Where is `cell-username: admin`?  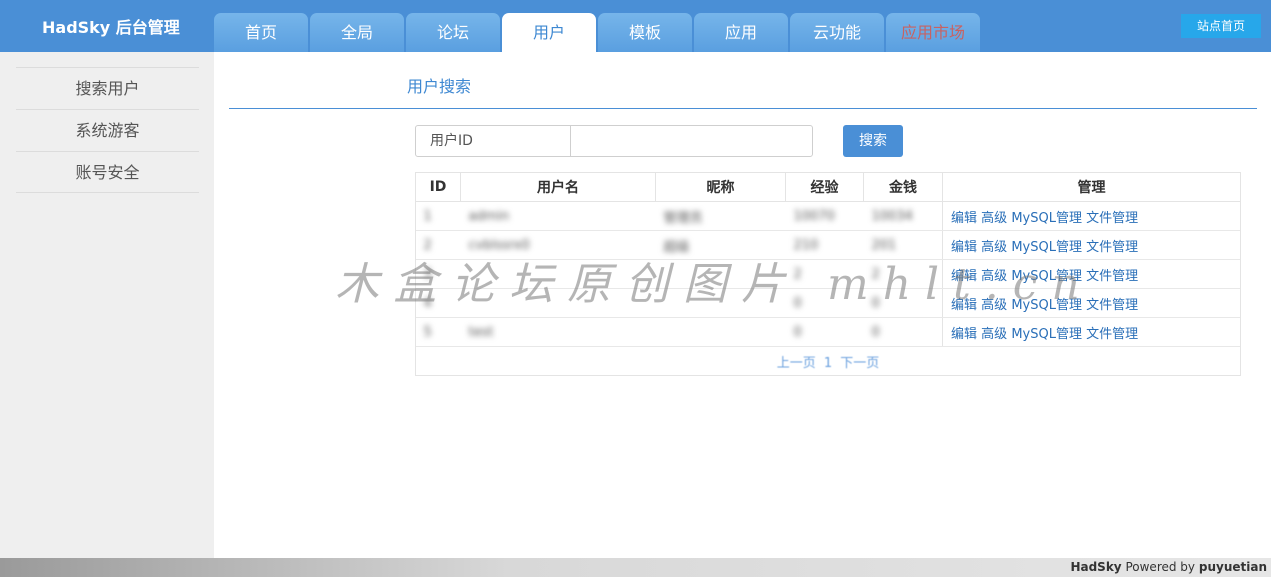
cell-username: admin is located at coordinates (558, 216).